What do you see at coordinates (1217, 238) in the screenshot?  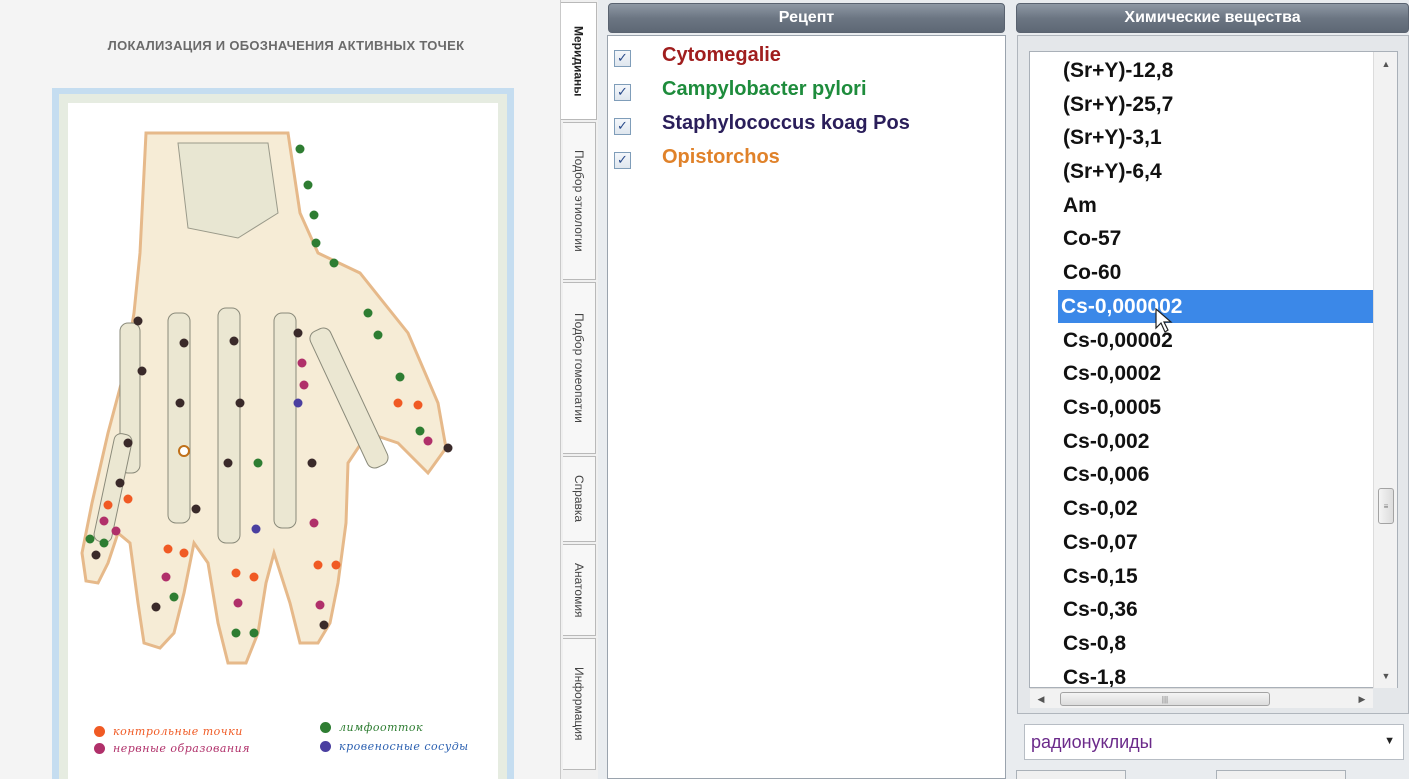 I see `chemical-item: Co-57` at bounding box center [1217, 238].